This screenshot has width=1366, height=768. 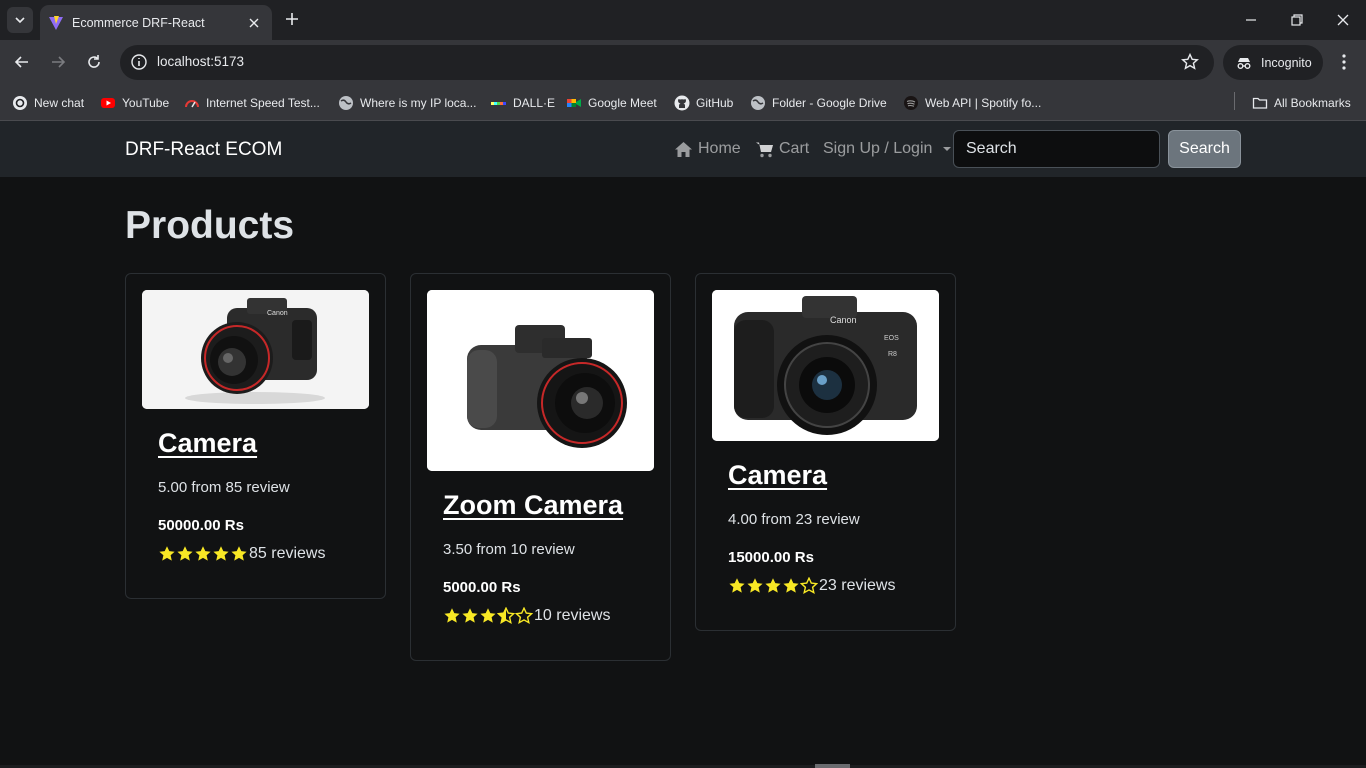 I want to click on product-search-input, so click(x=1056, y=149).